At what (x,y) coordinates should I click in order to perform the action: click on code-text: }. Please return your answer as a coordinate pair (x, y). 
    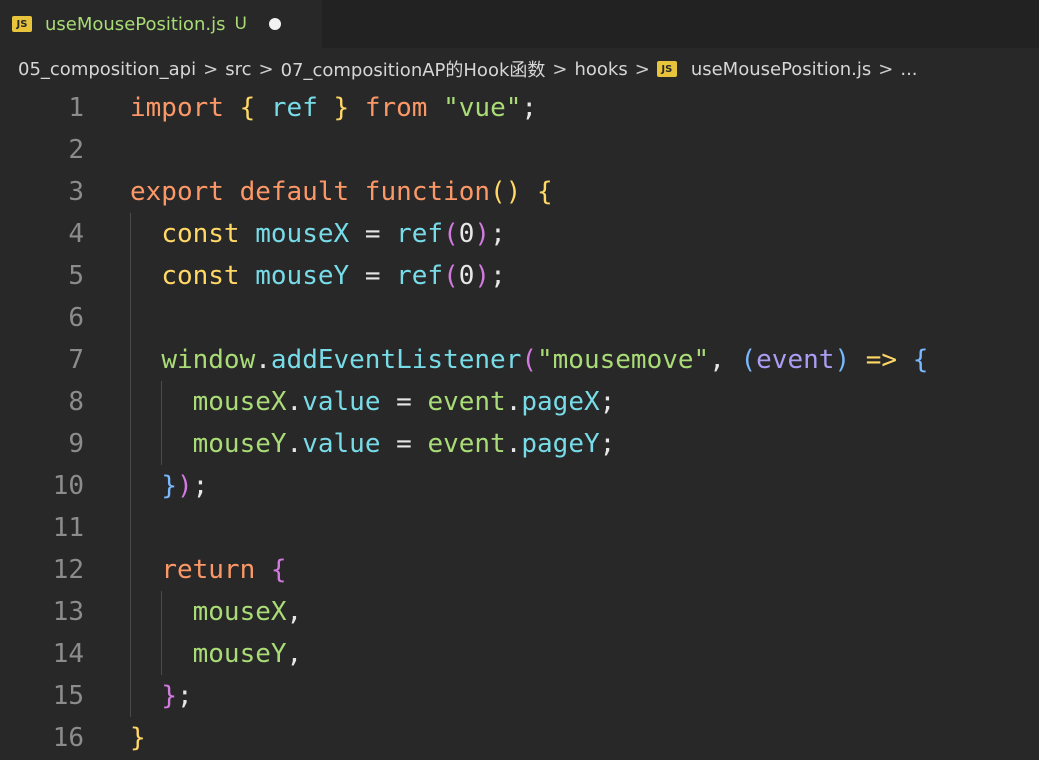
    Looking at the image, I should click on (138, 738).